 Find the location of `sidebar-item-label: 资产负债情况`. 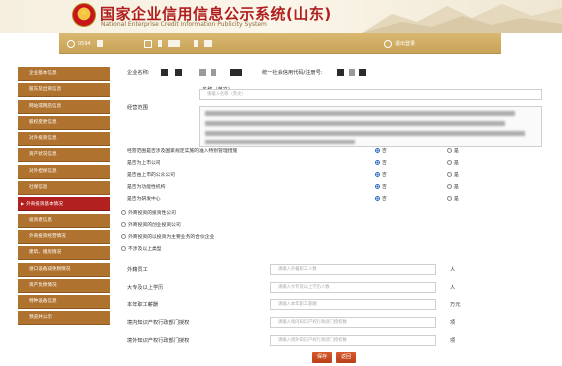

sidebar-item-label: 资产负债情况 is located at coordinates (43, 285).